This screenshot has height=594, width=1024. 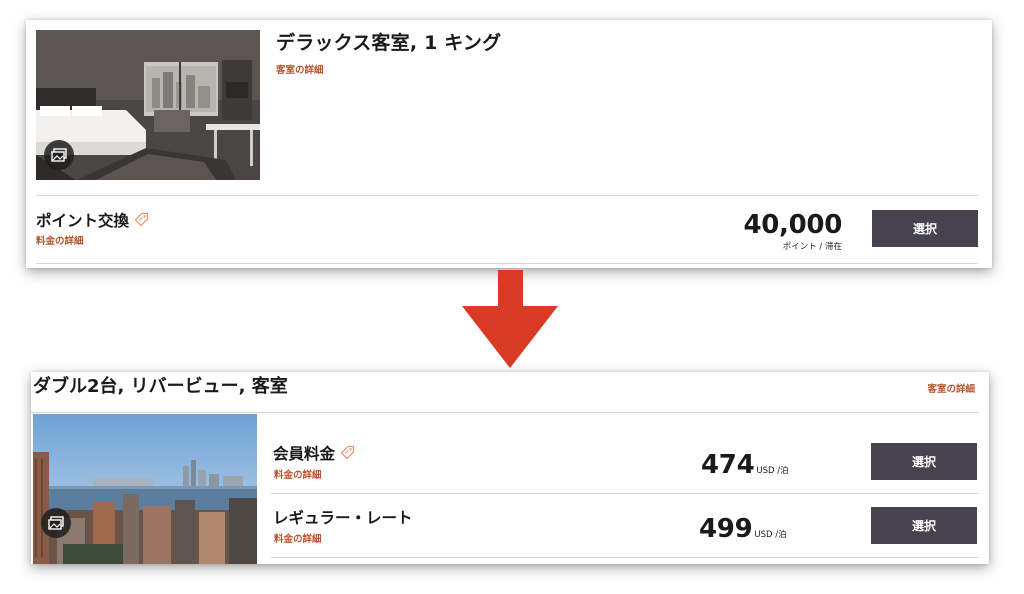 I want to click on room-title: ダブル2台, リバービュー, 客室, so click(x=160, y=386).